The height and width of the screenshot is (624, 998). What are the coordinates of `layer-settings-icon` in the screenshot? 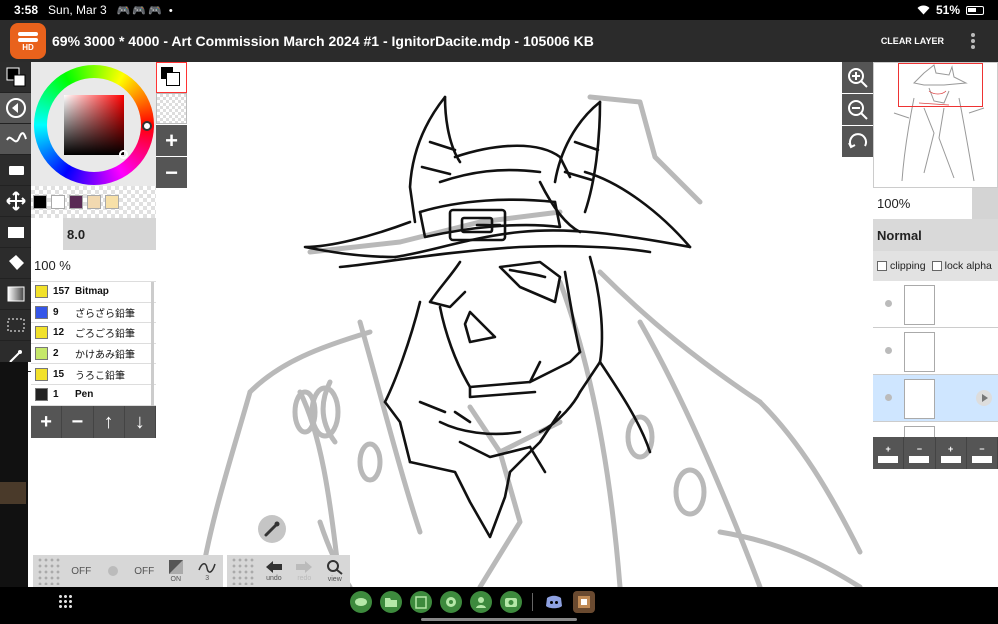 It's located at (984, 398).